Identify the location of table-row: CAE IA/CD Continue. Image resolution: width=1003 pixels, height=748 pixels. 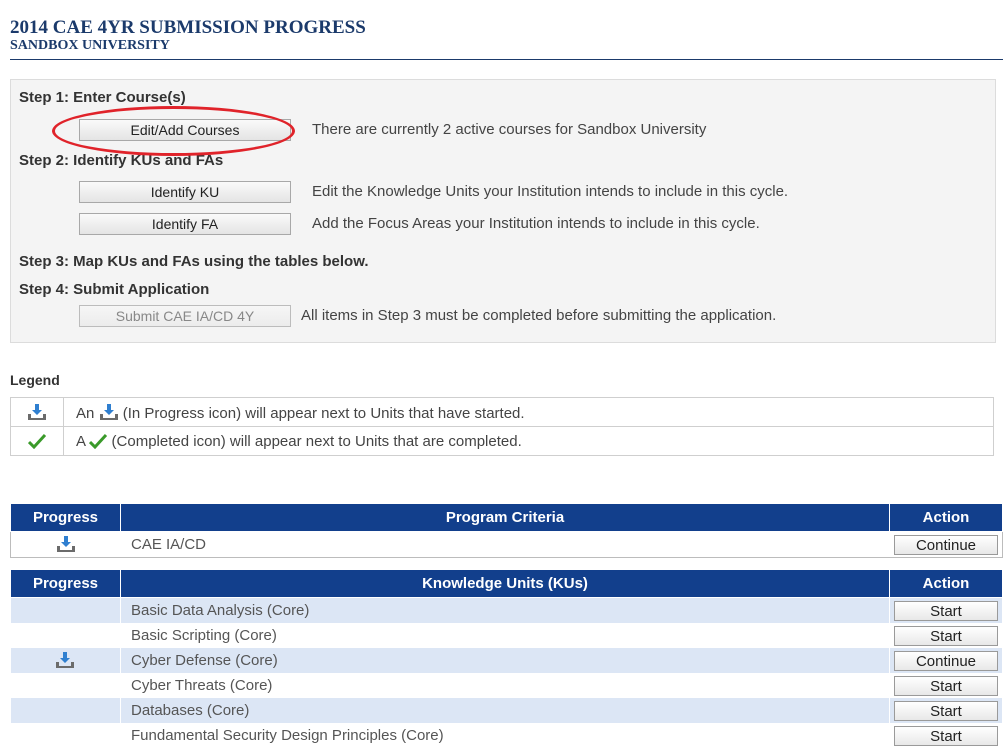
(506, 544).